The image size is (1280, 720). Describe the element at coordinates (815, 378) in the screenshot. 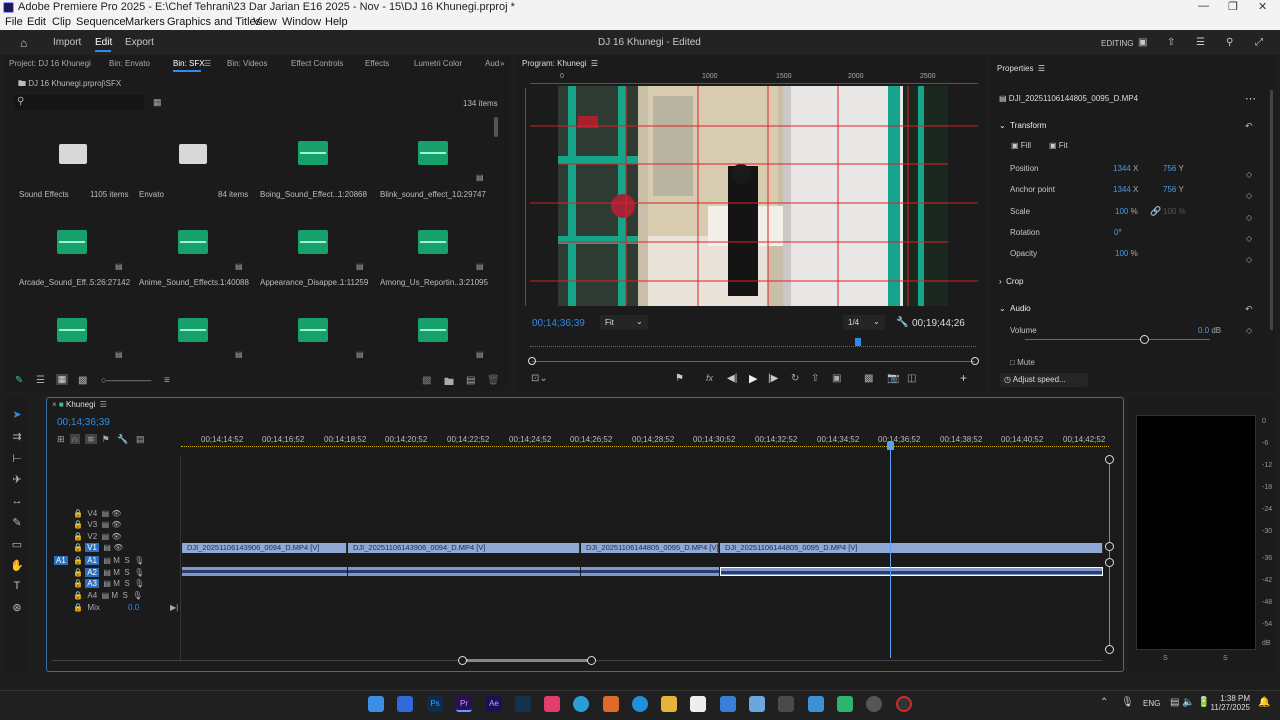

I see `lift-icon: ⇧` at that location.